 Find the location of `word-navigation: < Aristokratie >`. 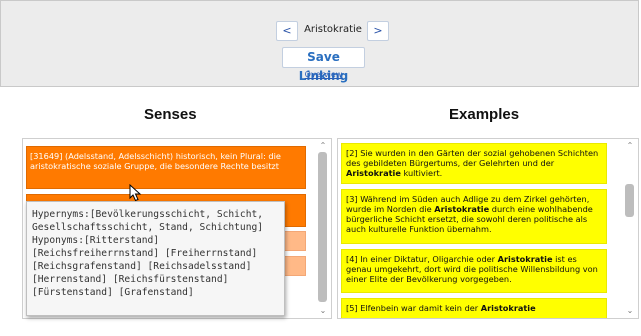

word-navigation: < Aristokratie > is located at coordinates (320, 31).